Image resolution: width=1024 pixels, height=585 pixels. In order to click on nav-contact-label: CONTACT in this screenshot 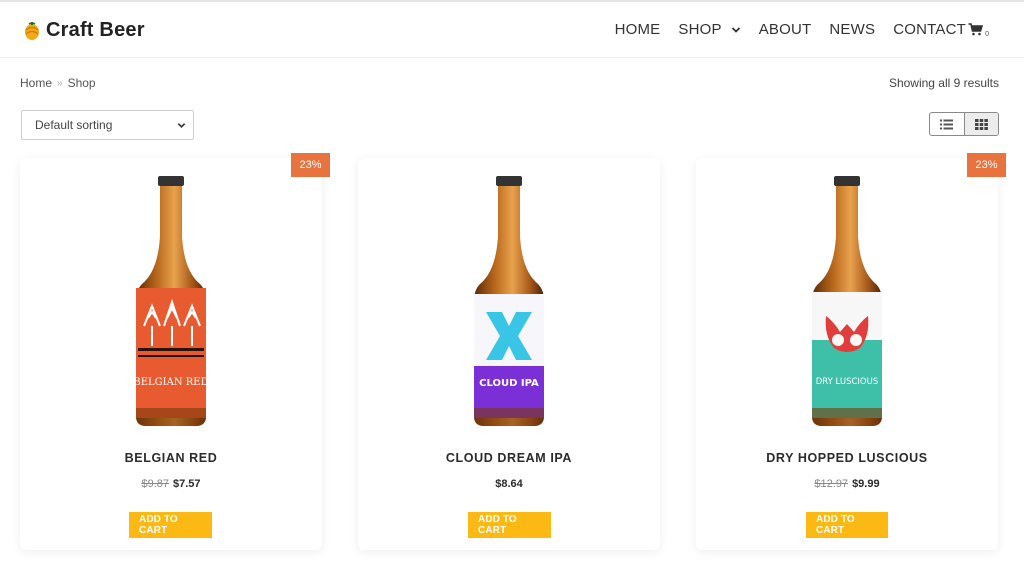, I will do `click(929, 29)`.